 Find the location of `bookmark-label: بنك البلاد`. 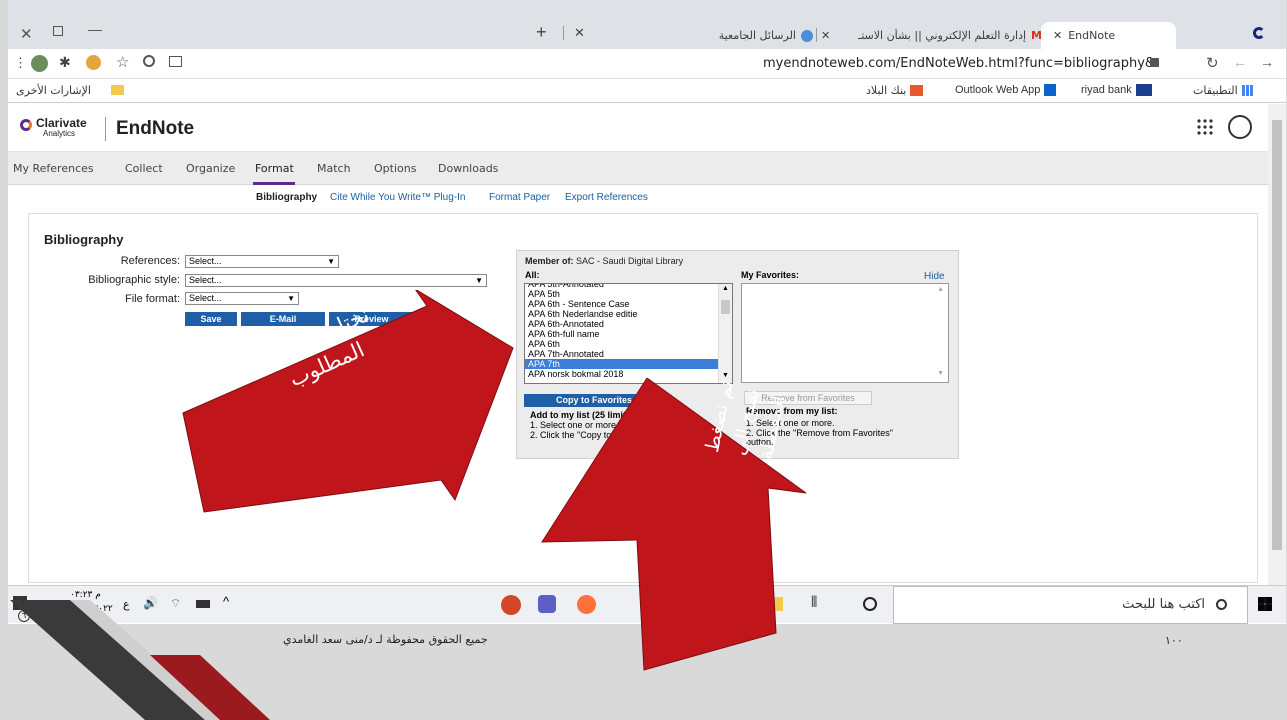

bookmark-label: بنك البلاد is located at coordinates (886, 90).